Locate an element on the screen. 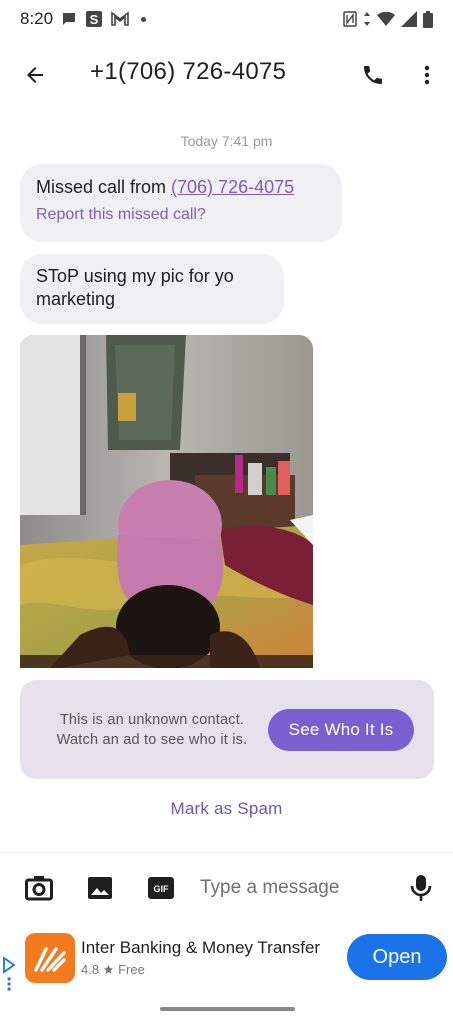 The height and width of the screenshot is (1024, 453). camera-icon is located at coordinates (39, 888).